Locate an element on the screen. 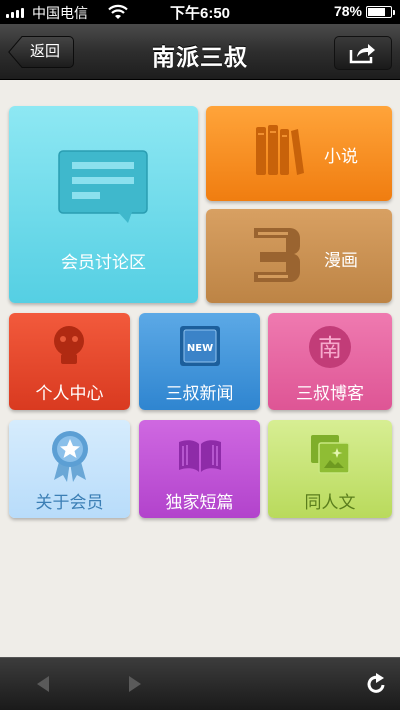 Image resolution: width=400 pixels, height=710 pixels. tile-member-forum: 会员讨论区 is located at coordinates (103, 204).